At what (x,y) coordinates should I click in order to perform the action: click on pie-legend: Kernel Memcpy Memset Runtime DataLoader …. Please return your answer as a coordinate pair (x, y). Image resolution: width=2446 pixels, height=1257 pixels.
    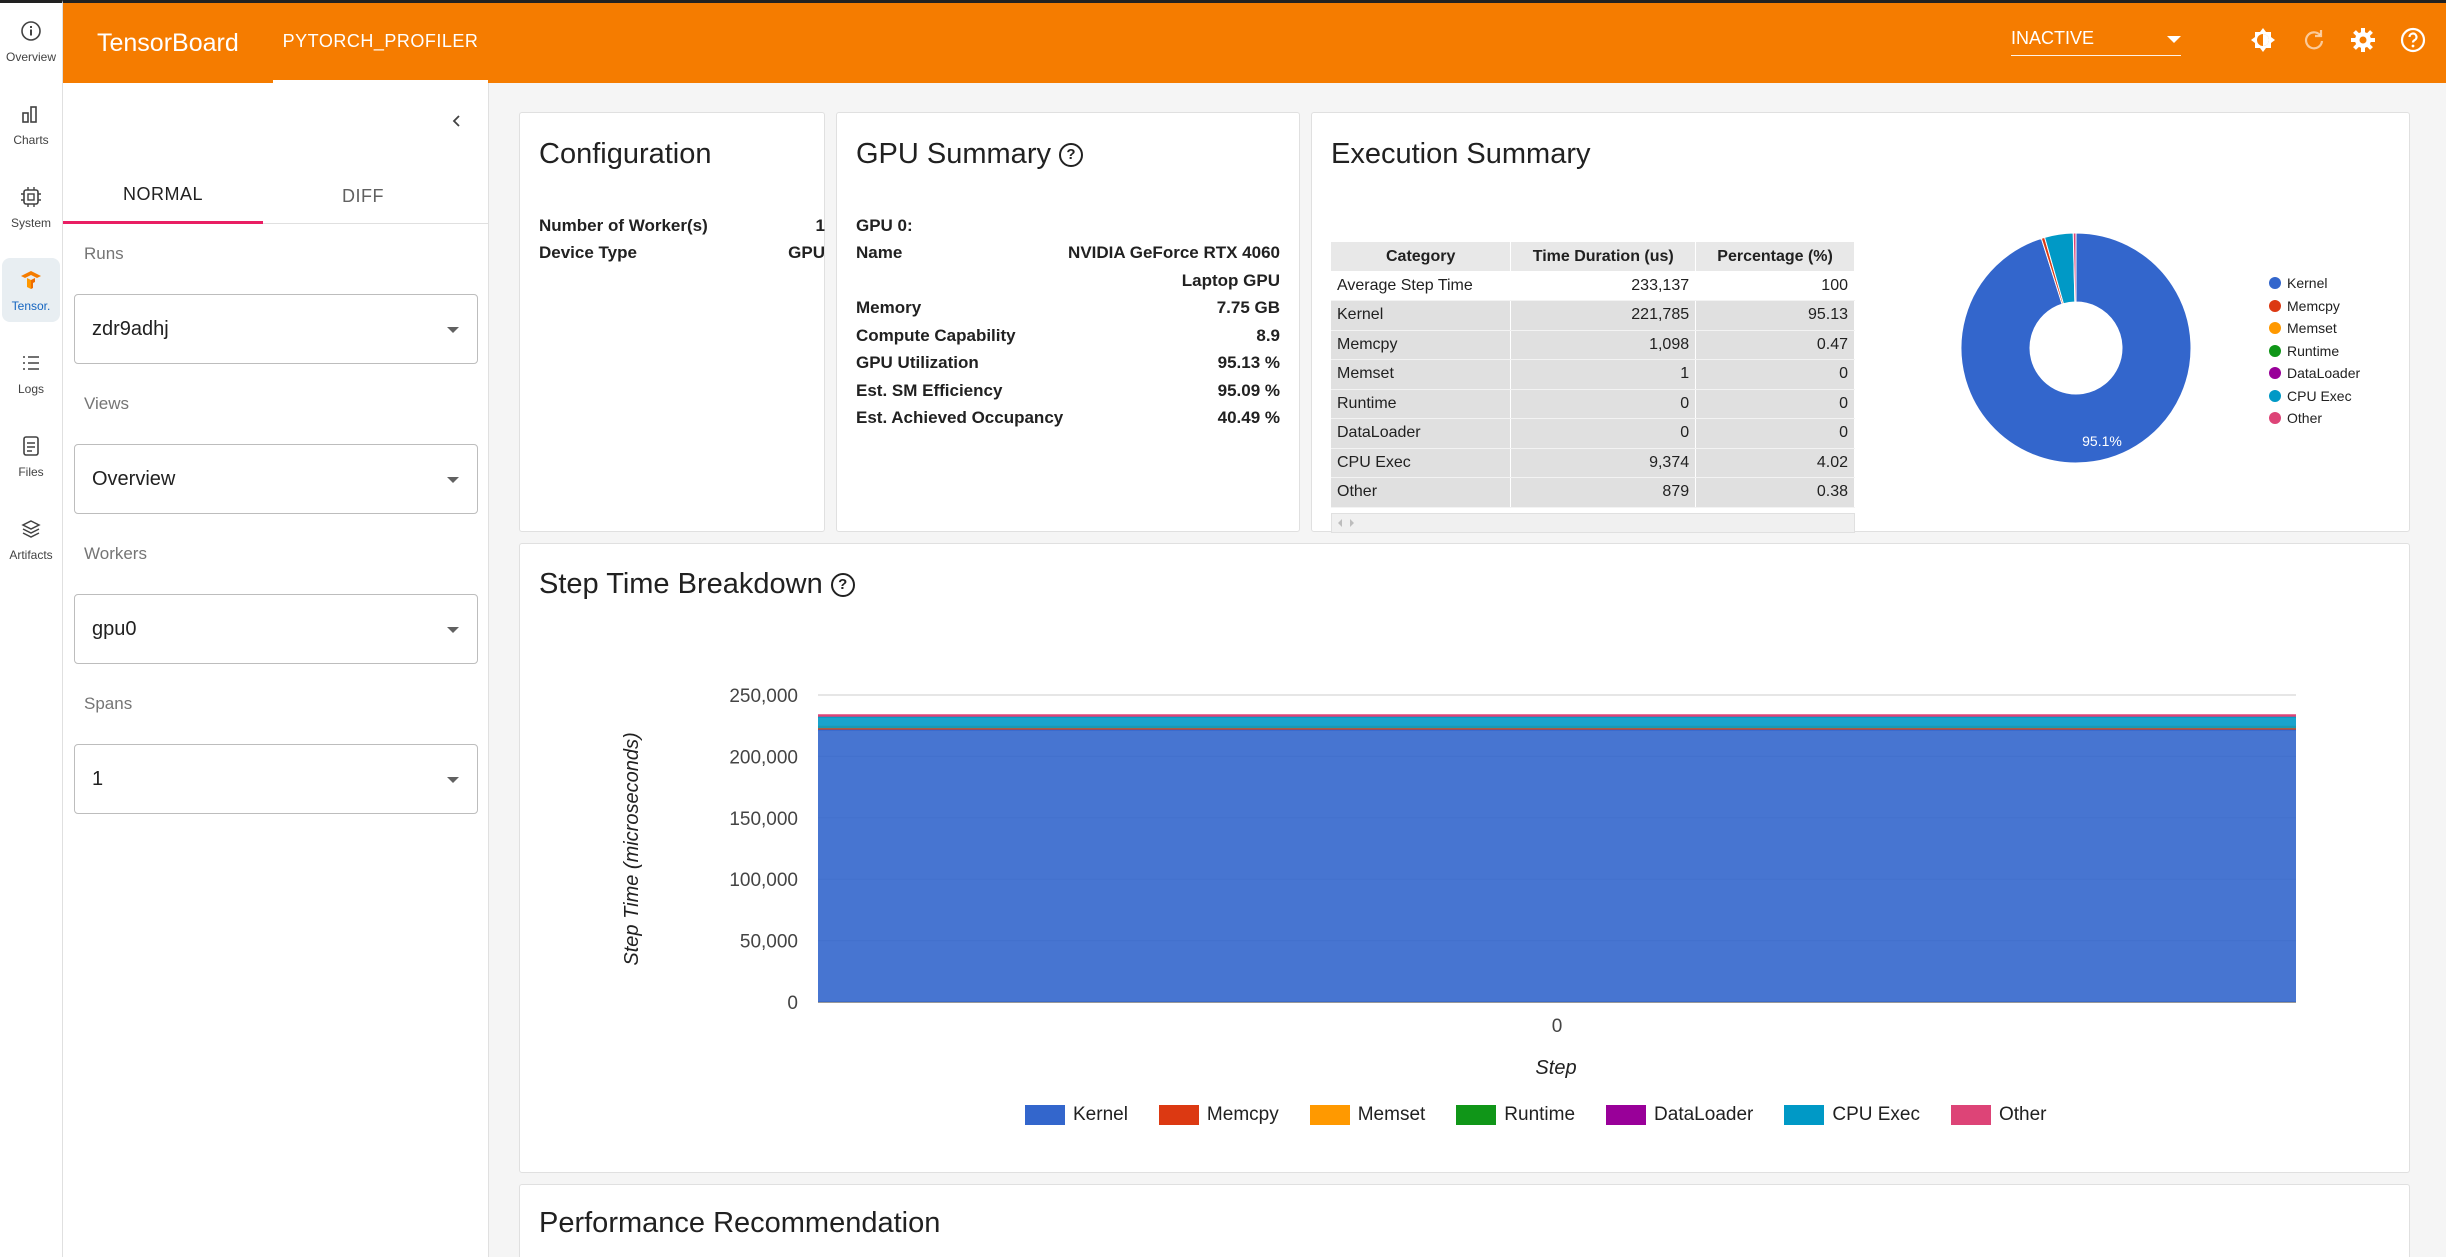
    Looking at the image, I should click on (2314, 351).